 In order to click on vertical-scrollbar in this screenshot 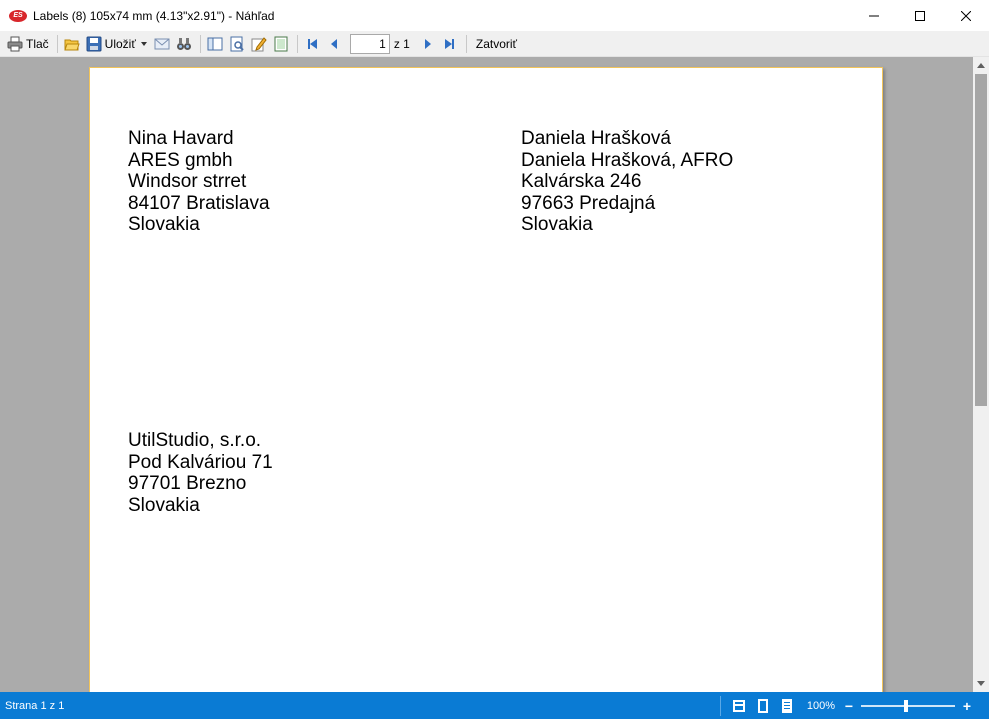, I will do `click(981, 374)`.